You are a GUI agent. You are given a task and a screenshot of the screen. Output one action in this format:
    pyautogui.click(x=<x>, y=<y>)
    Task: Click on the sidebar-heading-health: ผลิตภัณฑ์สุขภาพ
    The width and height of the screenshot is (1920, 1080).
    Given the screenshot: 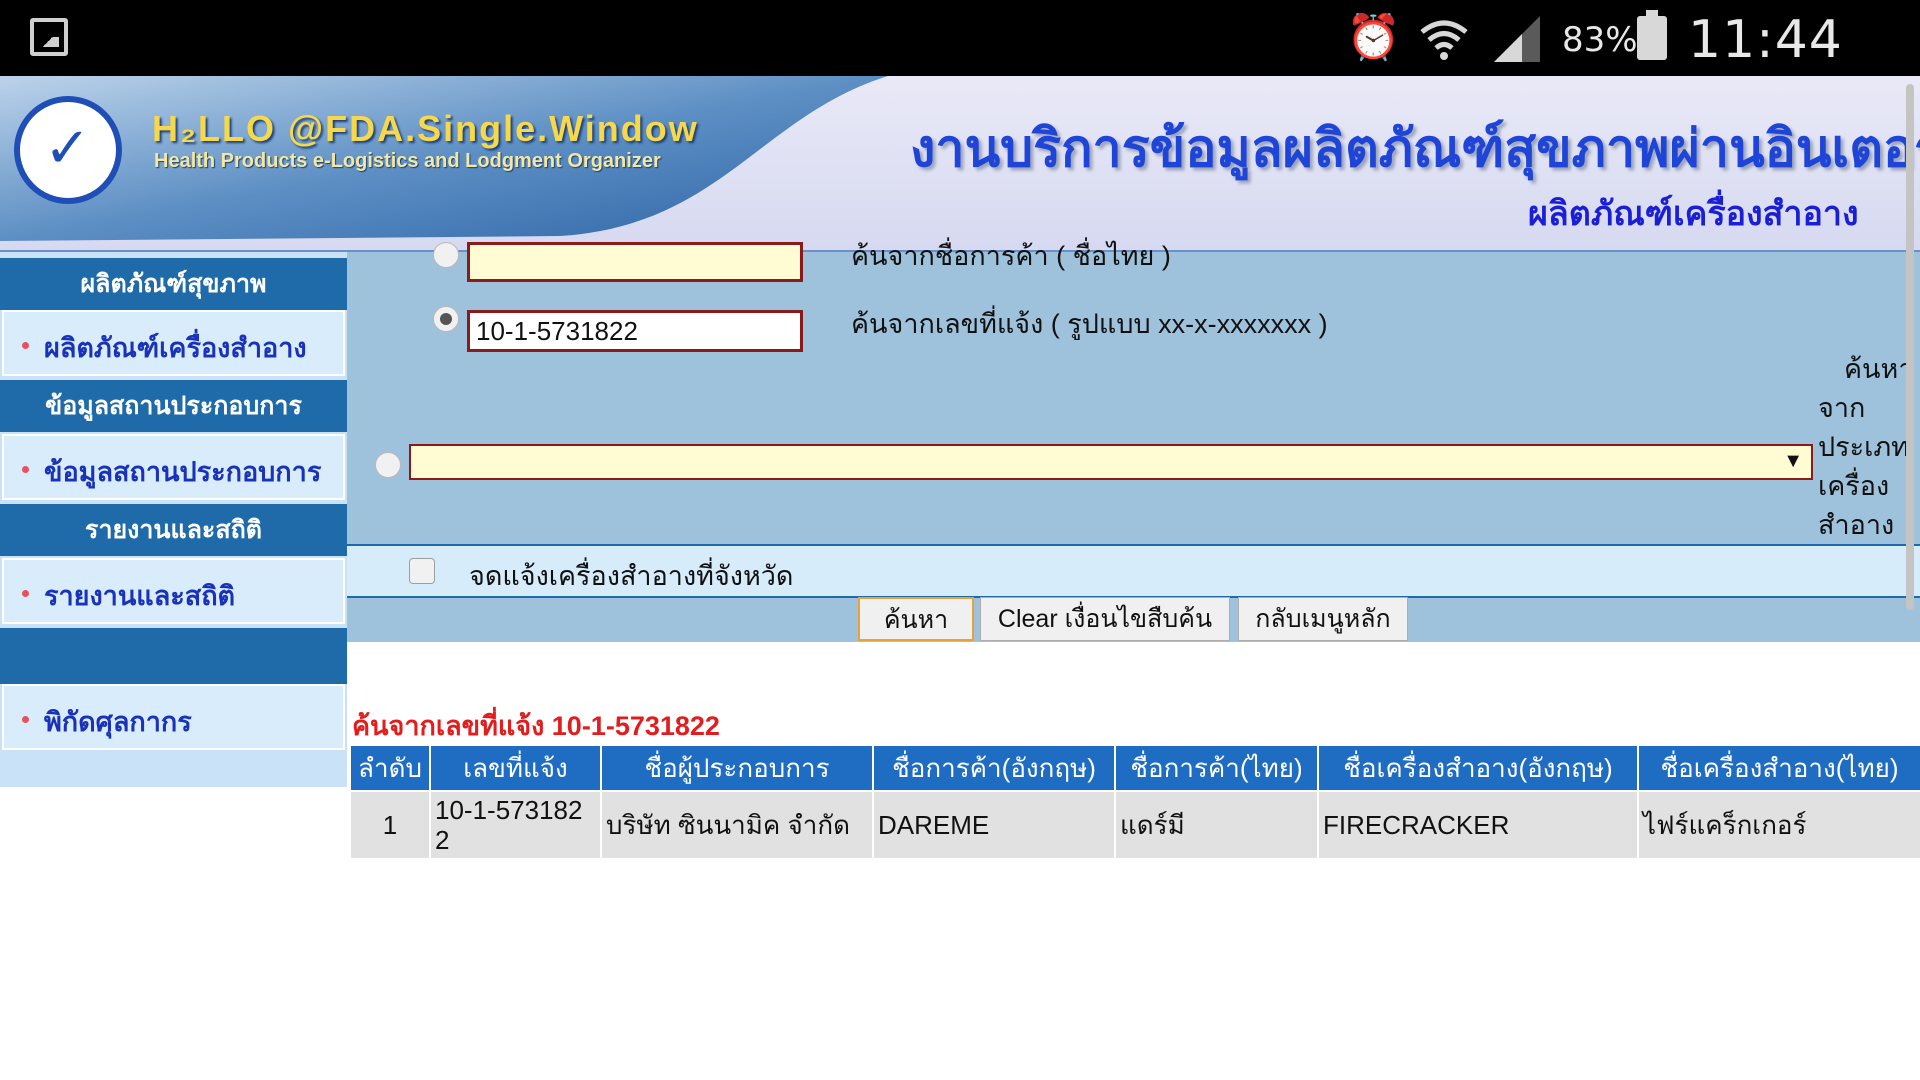 What is the action you would take?
    pyautogui.click(x=173, y=284)
    